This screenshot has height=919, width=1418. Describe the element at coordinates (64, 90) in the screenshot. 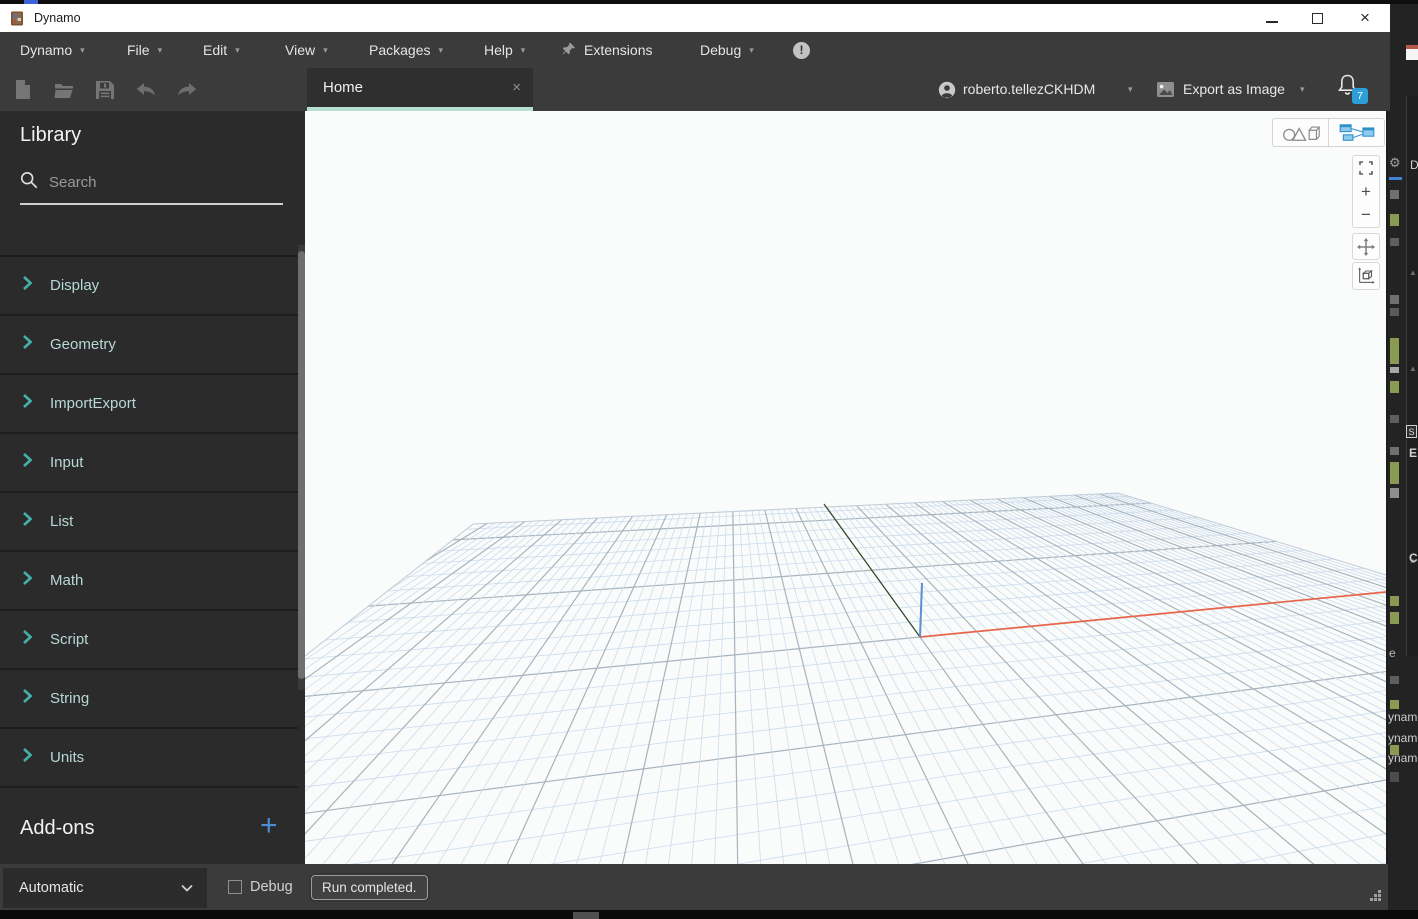

I see `open-file-button` at that location.